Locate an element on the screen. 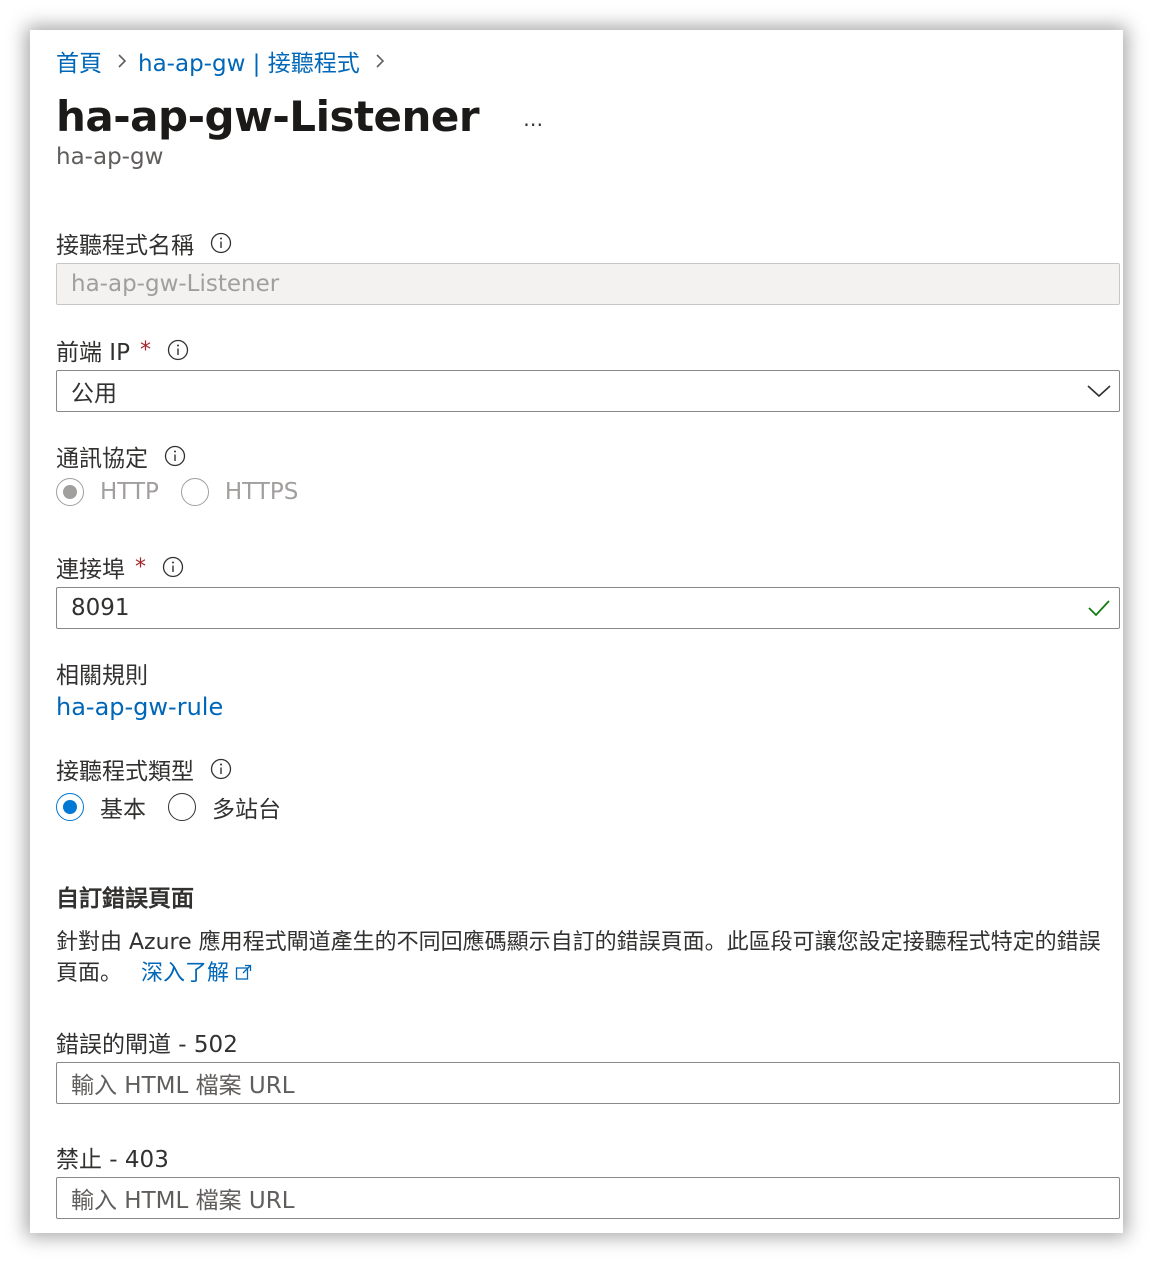 This screenshot has height=1263, width=1153. frontend-ip-label-text: 前端 IP is located at coordinates (93, 353).